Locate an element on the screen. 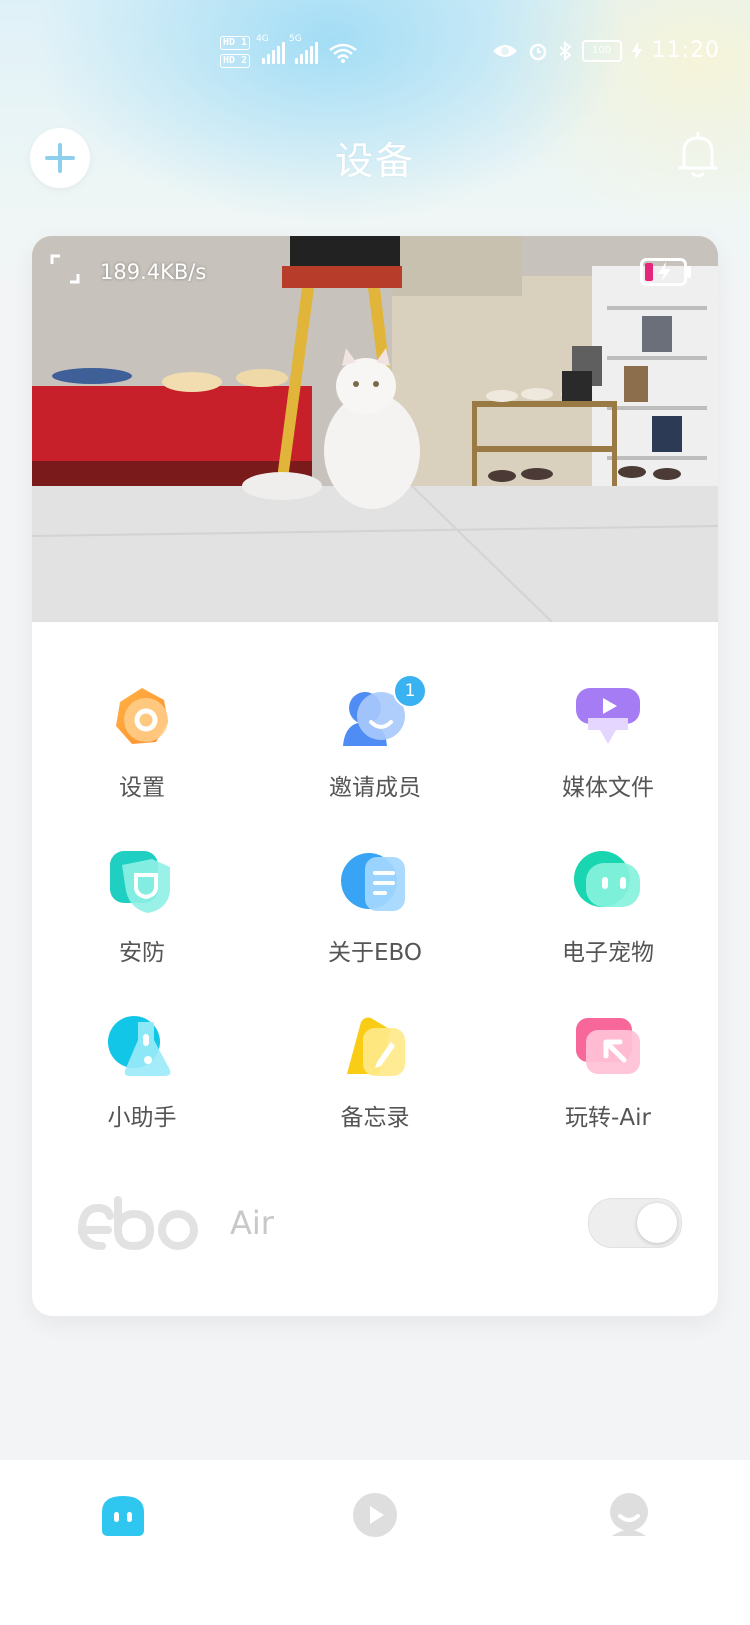 The image size is (750, 1625). assistant-flask-icon is located at coordinates (142, 1048).